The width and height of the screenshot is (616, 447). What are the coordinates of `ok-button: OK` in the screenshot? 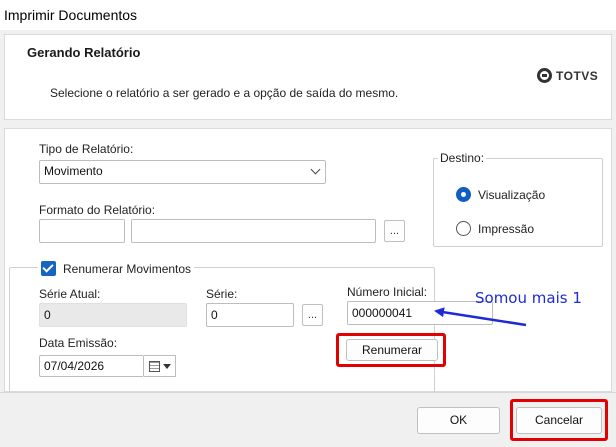 It's located at (458, 420).